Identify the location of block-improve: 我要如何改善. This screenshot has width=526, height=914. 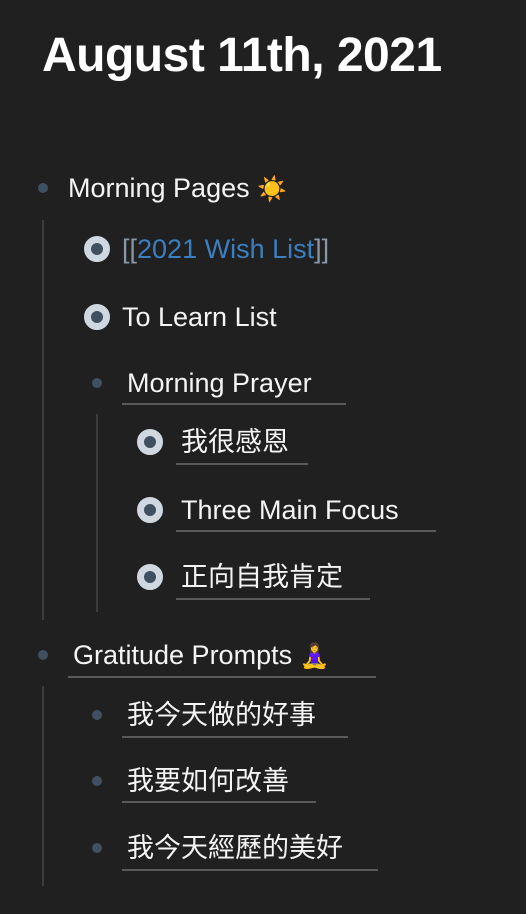
(208, 781).